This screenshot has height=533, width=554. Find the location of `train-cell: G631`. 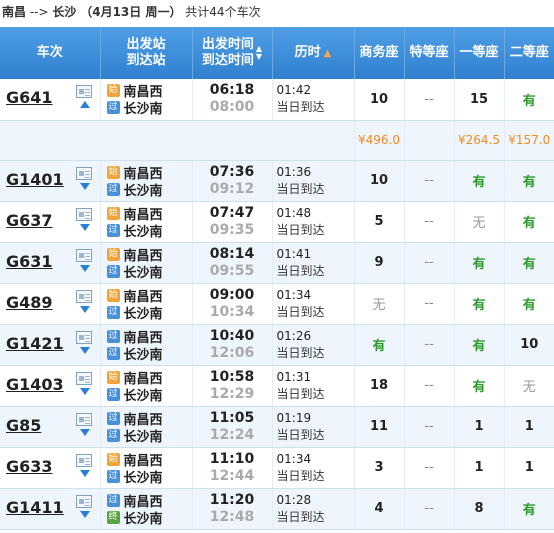

train-cell: G631 is located at coordinates (50, 263).